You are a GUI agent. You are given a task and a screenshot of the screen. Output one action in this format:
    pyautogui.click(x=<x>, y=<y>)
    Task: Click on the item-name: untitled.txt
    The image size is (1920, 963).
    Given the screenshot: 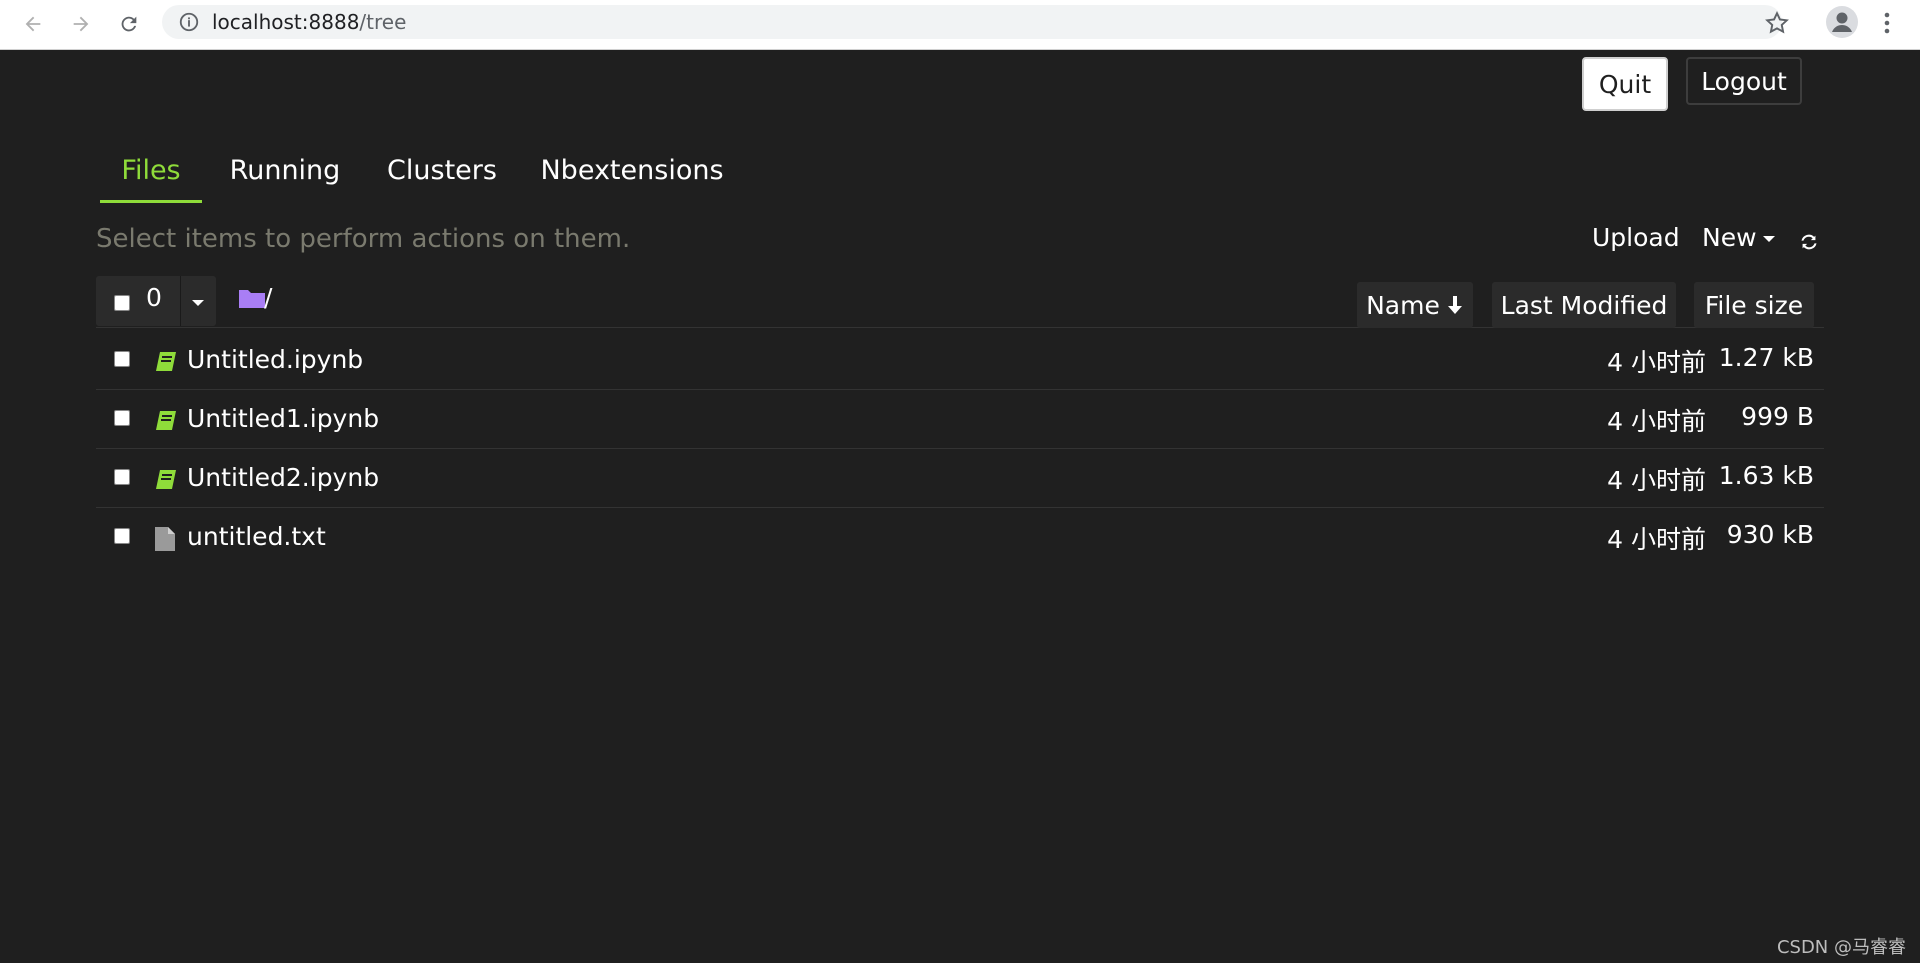 What is the action you would take?
    pyautogui.click(x=256, y=536)
    